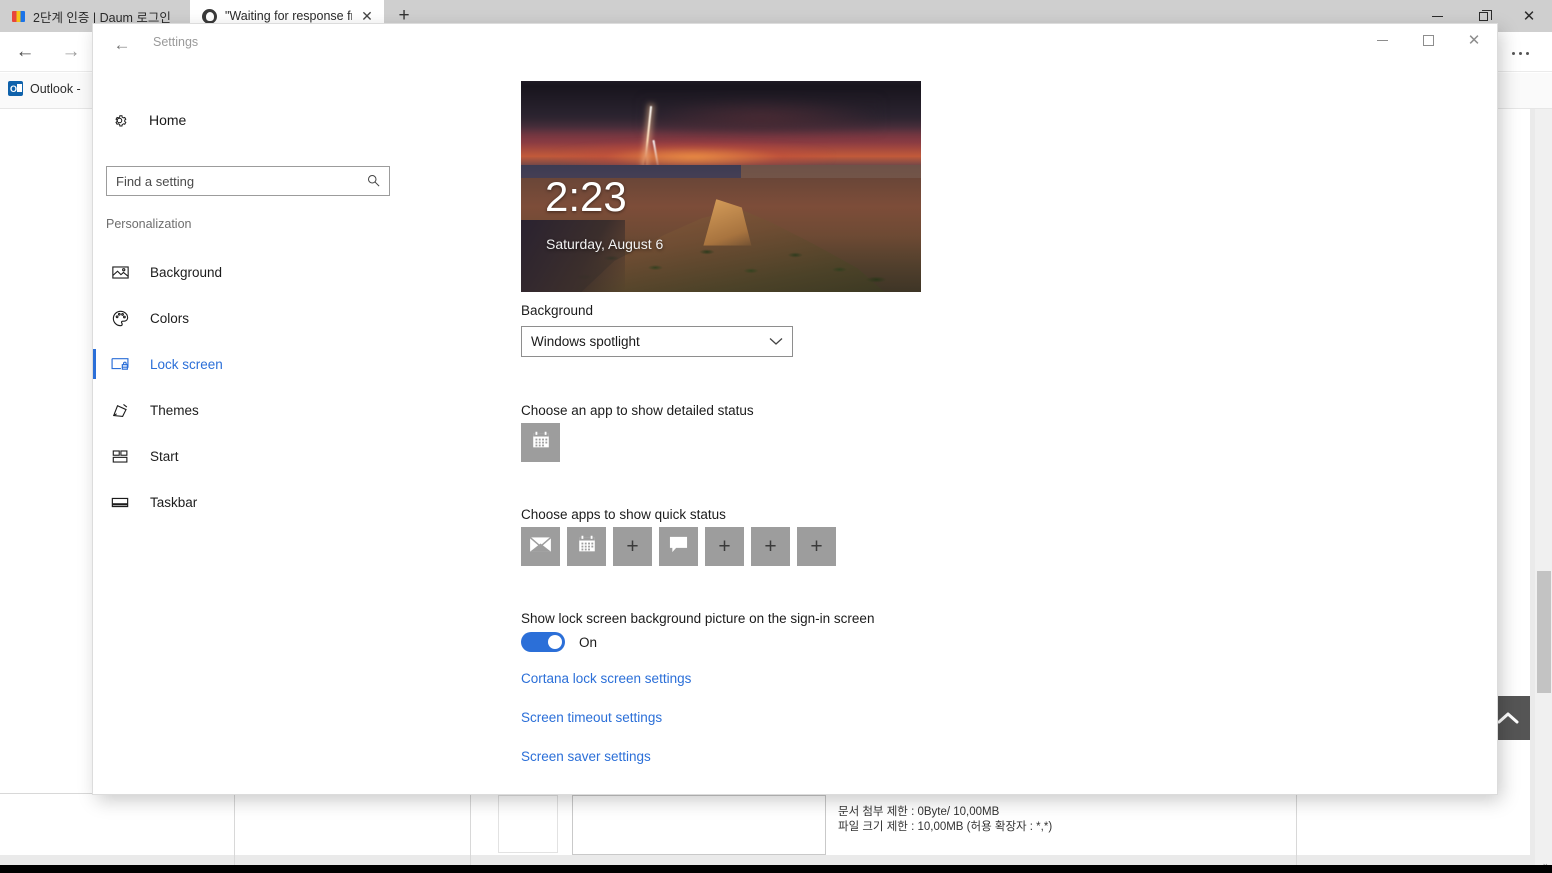  I want to click on quick-status-tile-row: + + + +, so click(678, 546).